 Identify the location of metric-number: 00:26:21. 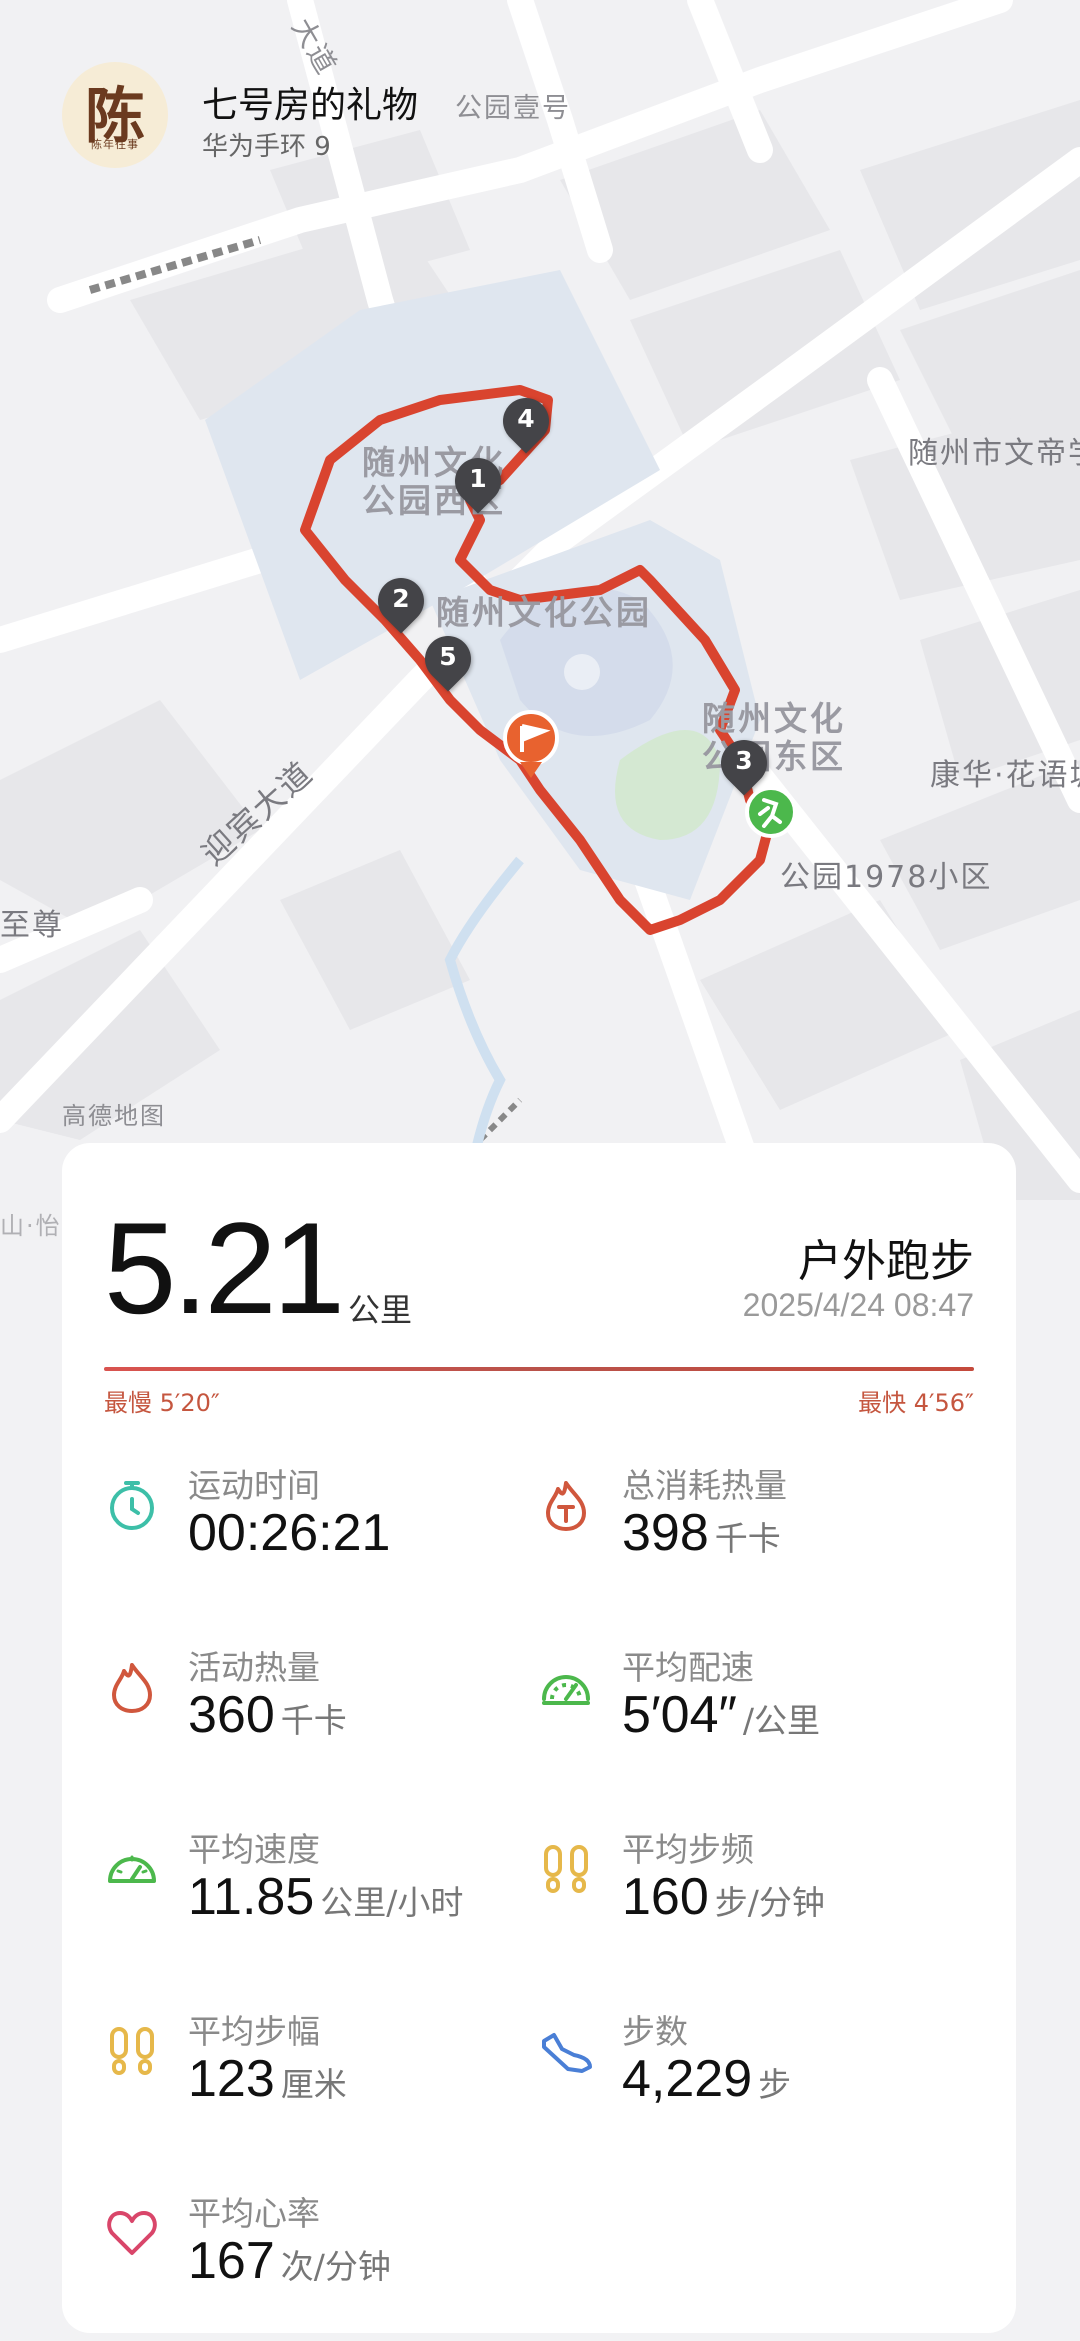
(289, 1533).